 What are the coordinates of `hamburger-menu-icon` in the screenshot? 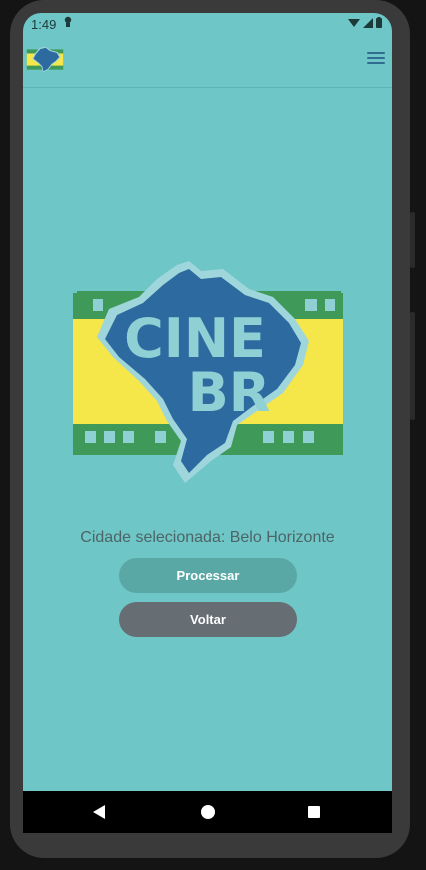 It's located at (376, 59).